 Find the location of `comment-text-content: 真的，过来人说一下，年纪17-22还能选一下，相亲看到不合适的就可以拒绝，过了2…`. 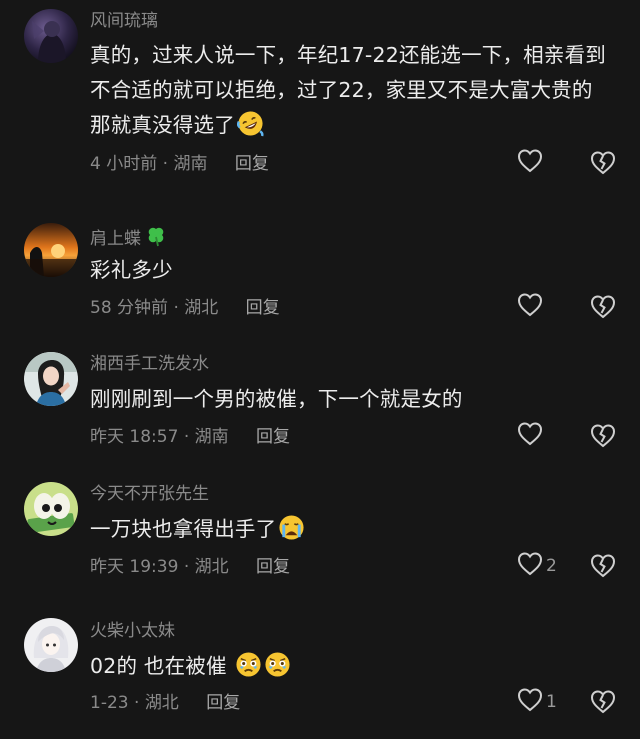

comment-text-content: 真的，过来人说一下，年纪17-22还能选一下，相亲看到不合适的就可以拒绝，过了2… is located at coordinates (348, 90).